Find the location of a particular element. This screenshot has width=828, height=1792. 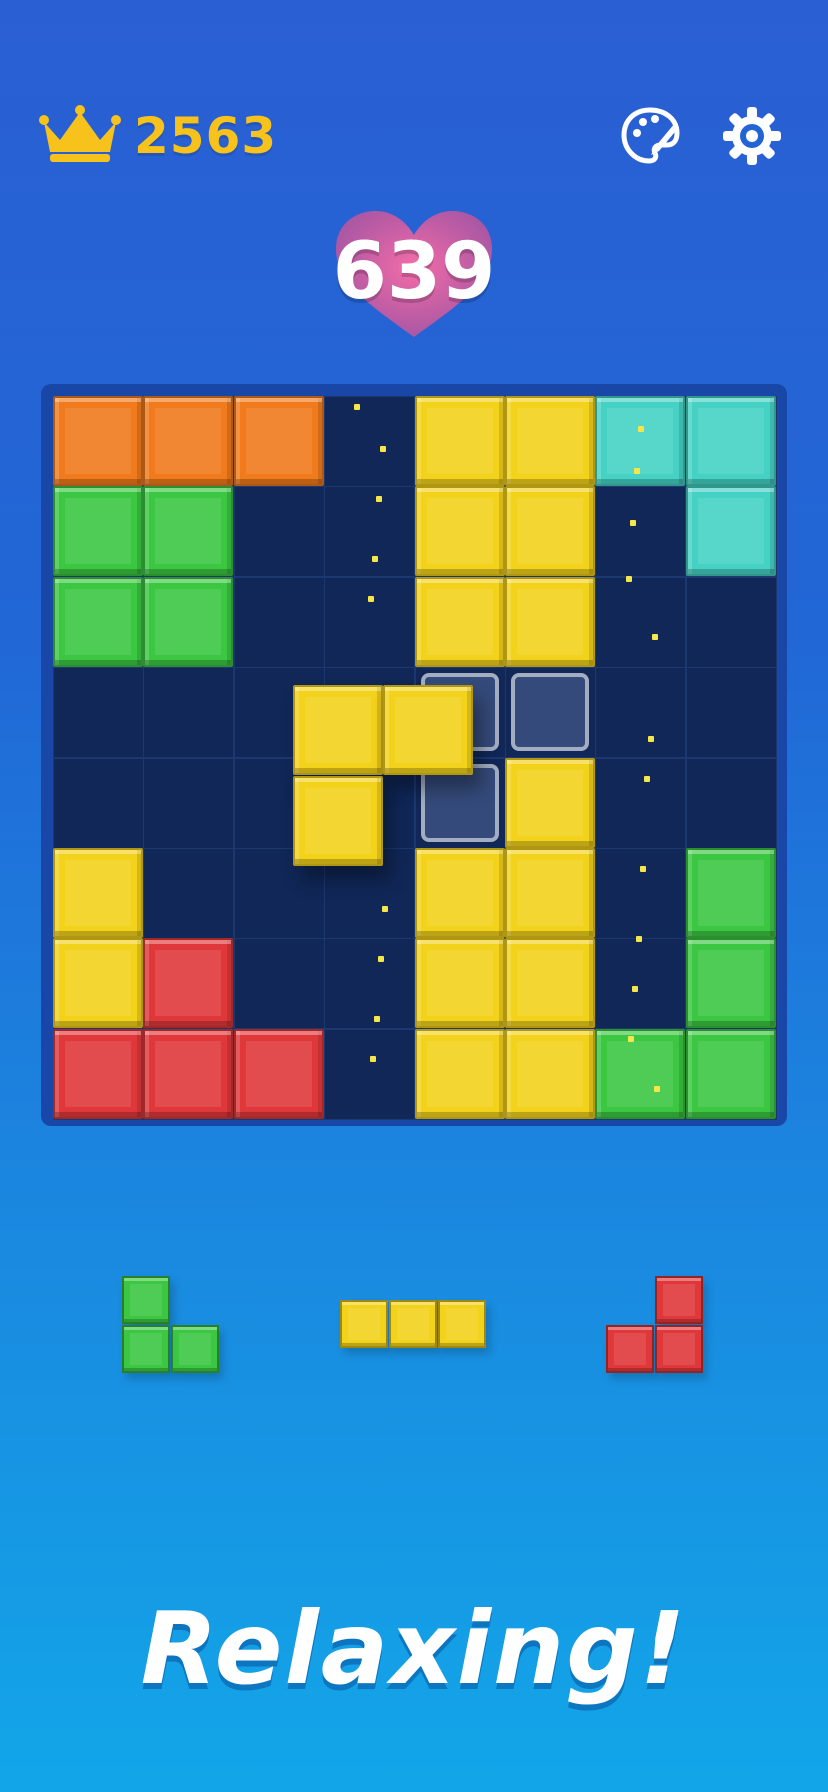

tagline: Relaxing! is located at coordinates (414, 1648).